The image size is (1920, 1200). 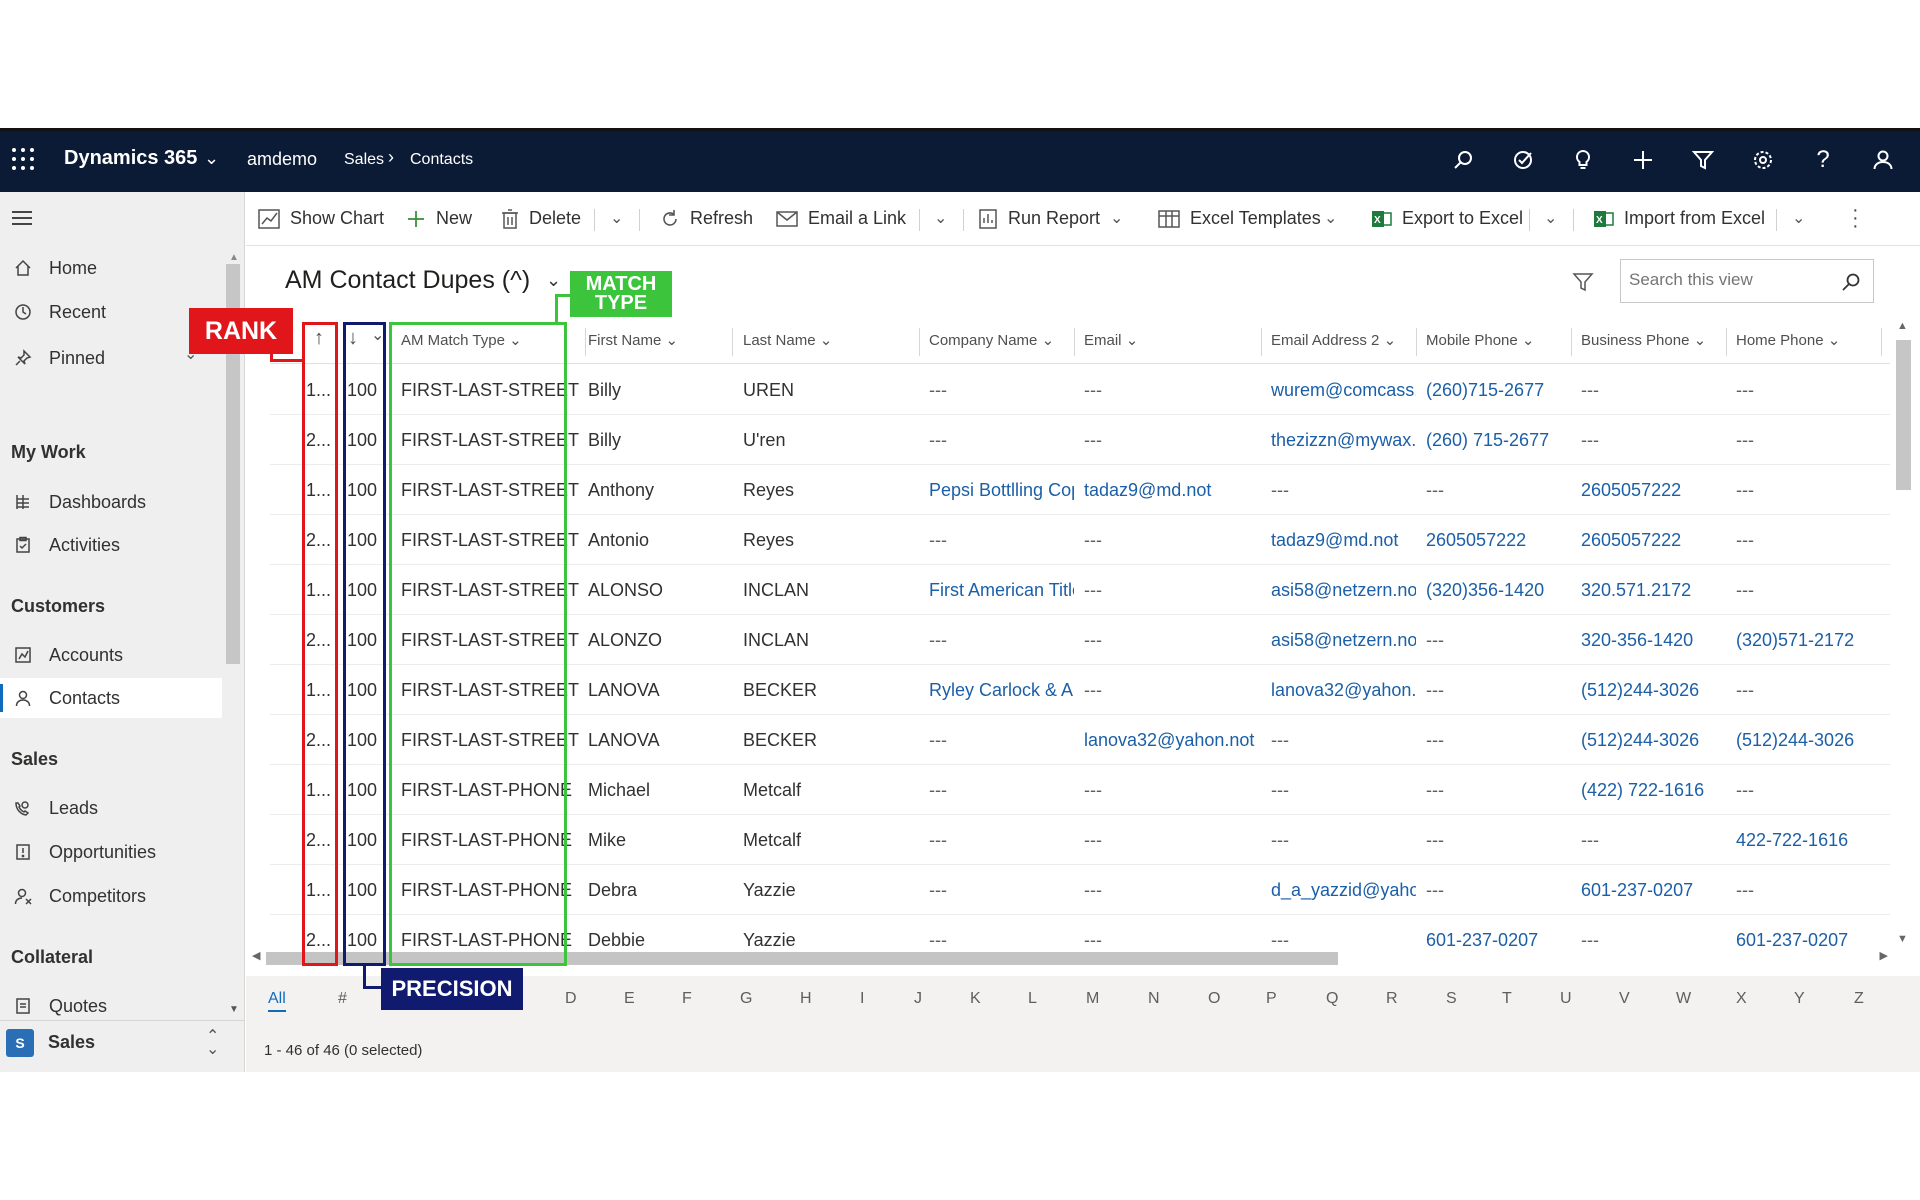 What do you see at coordinates (828, 390) in the screenshot?
I see `last-name-cell: UREN` at bounding box center [828, 390].